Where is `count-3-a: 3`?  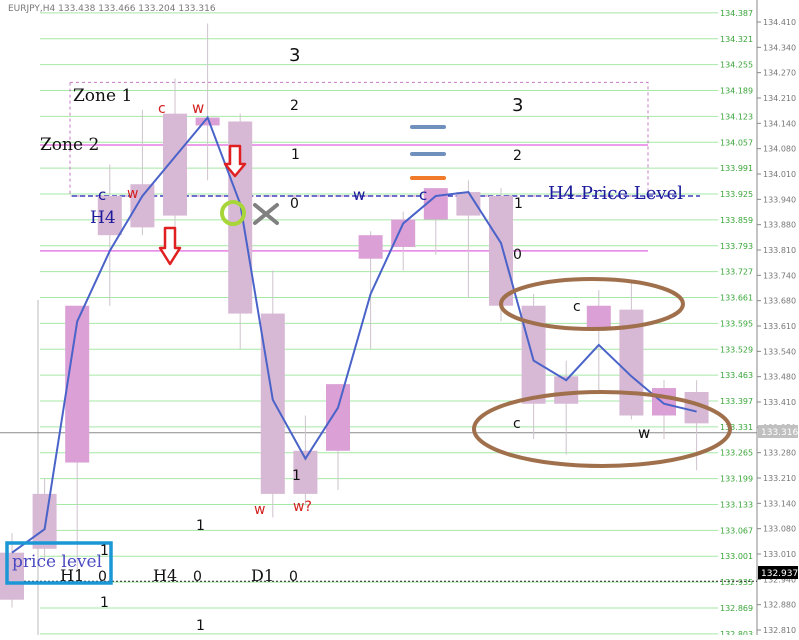
count-3-a: 3 is located at coordinates (294, 55).